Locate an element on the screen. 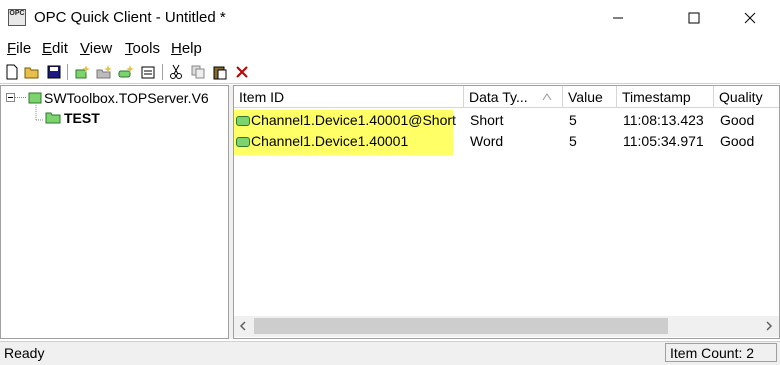  menu-help: Help is located at coordinates (186, 48).